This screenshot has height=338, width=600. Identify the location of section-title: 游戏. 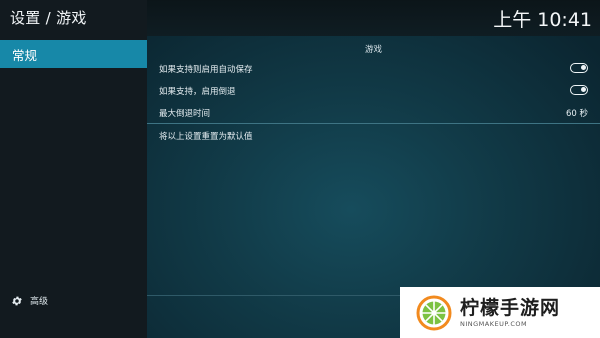
(373, 50).